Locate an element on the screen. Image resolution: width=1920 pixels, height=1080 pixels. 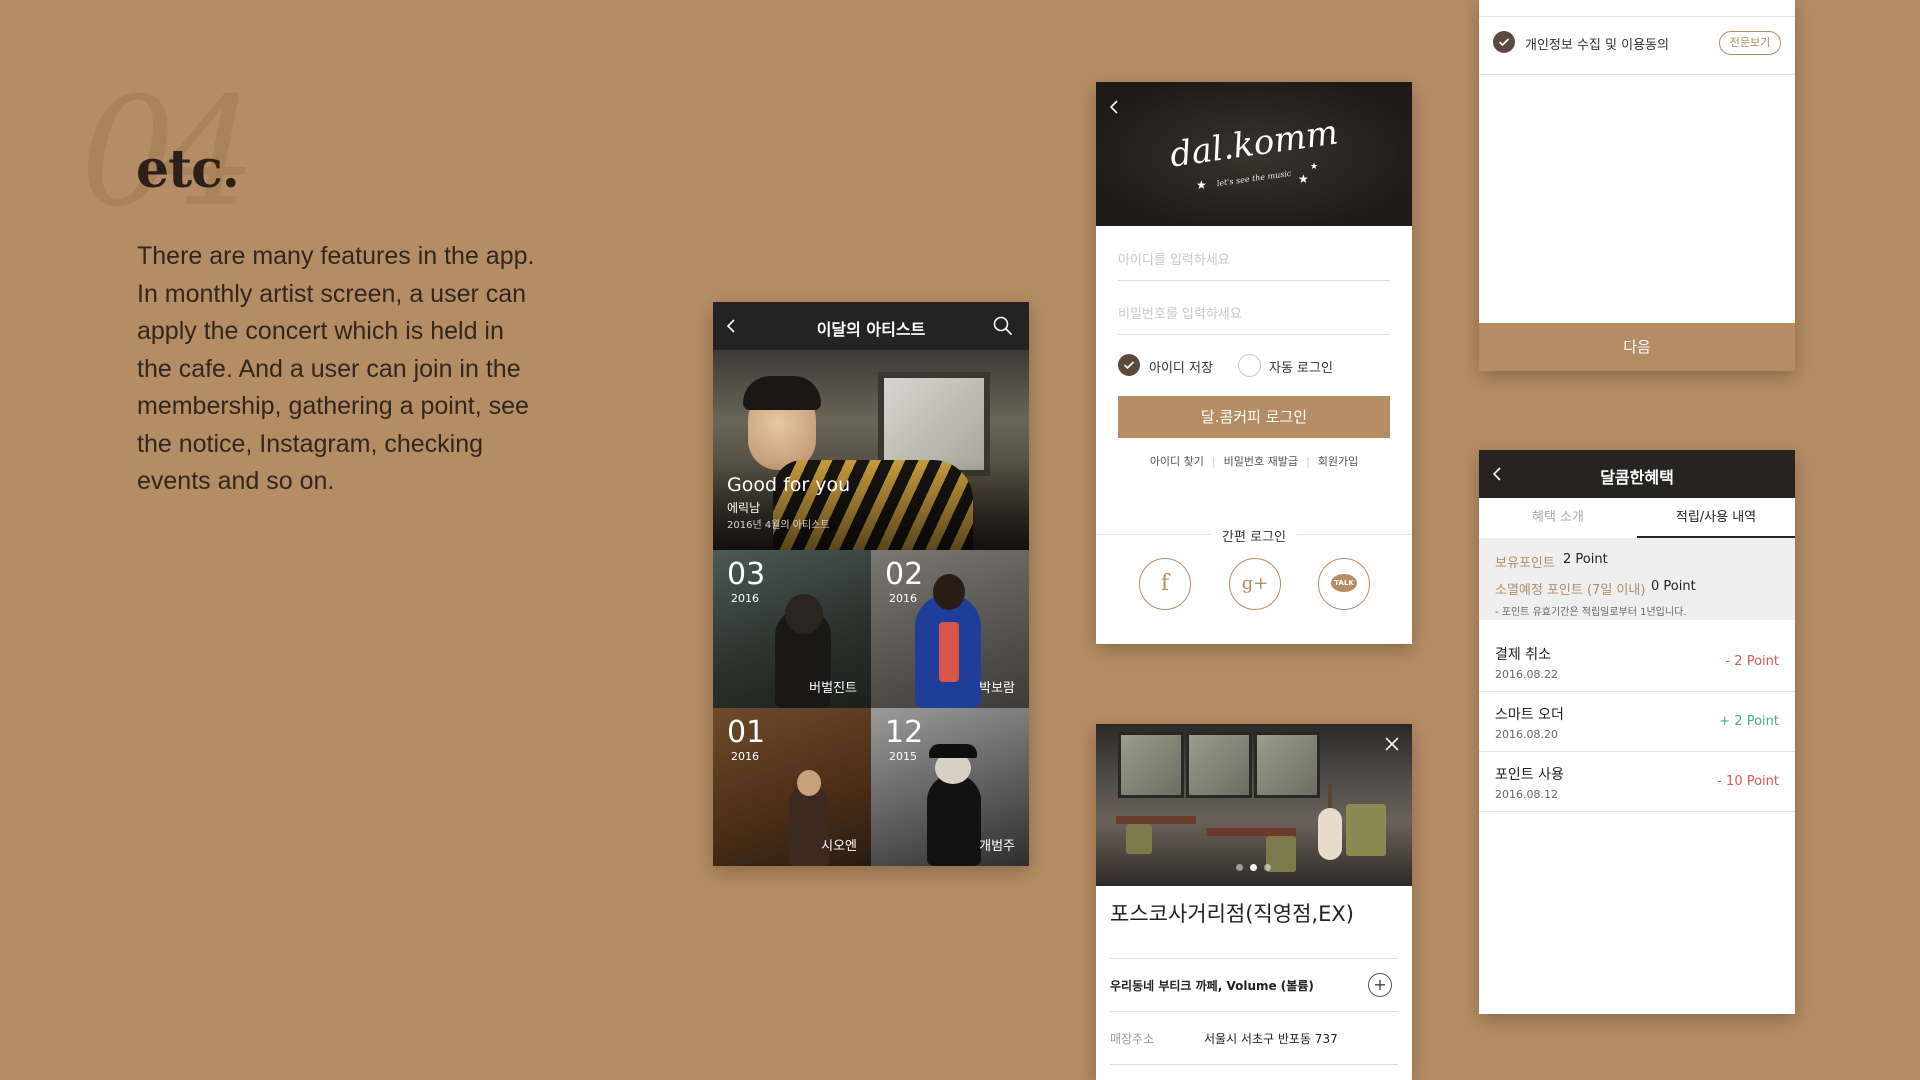
reset-password-link: 비밀번호 재발급 is located at coordinates (1261, 461).